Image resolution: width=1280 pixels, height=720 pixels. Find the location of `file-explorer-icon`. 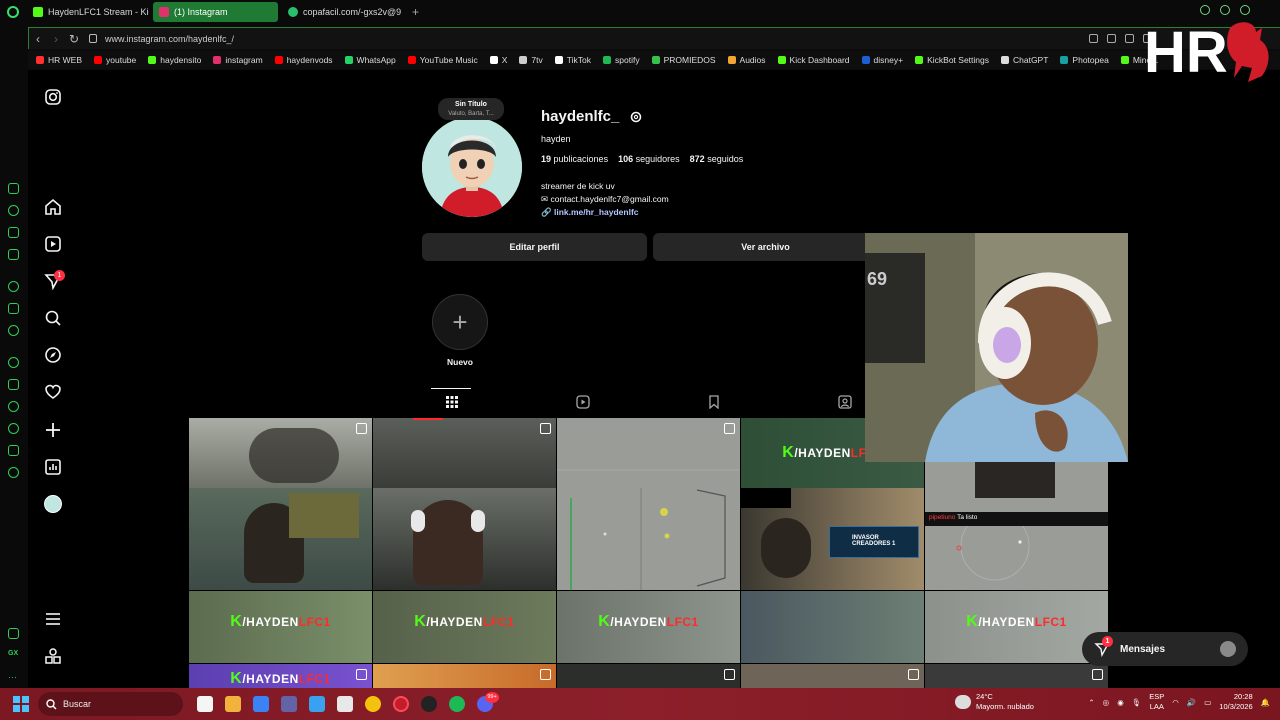

file-explorer-icon is located at coordinates (233, 704).